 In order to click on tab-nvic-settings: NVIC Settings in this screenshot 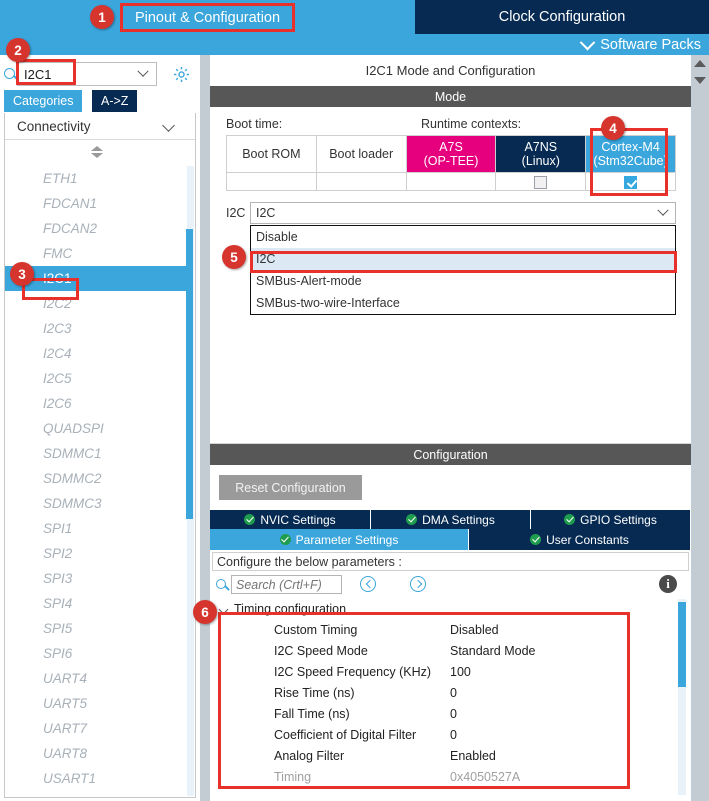, I will do `click(290, 519)`.